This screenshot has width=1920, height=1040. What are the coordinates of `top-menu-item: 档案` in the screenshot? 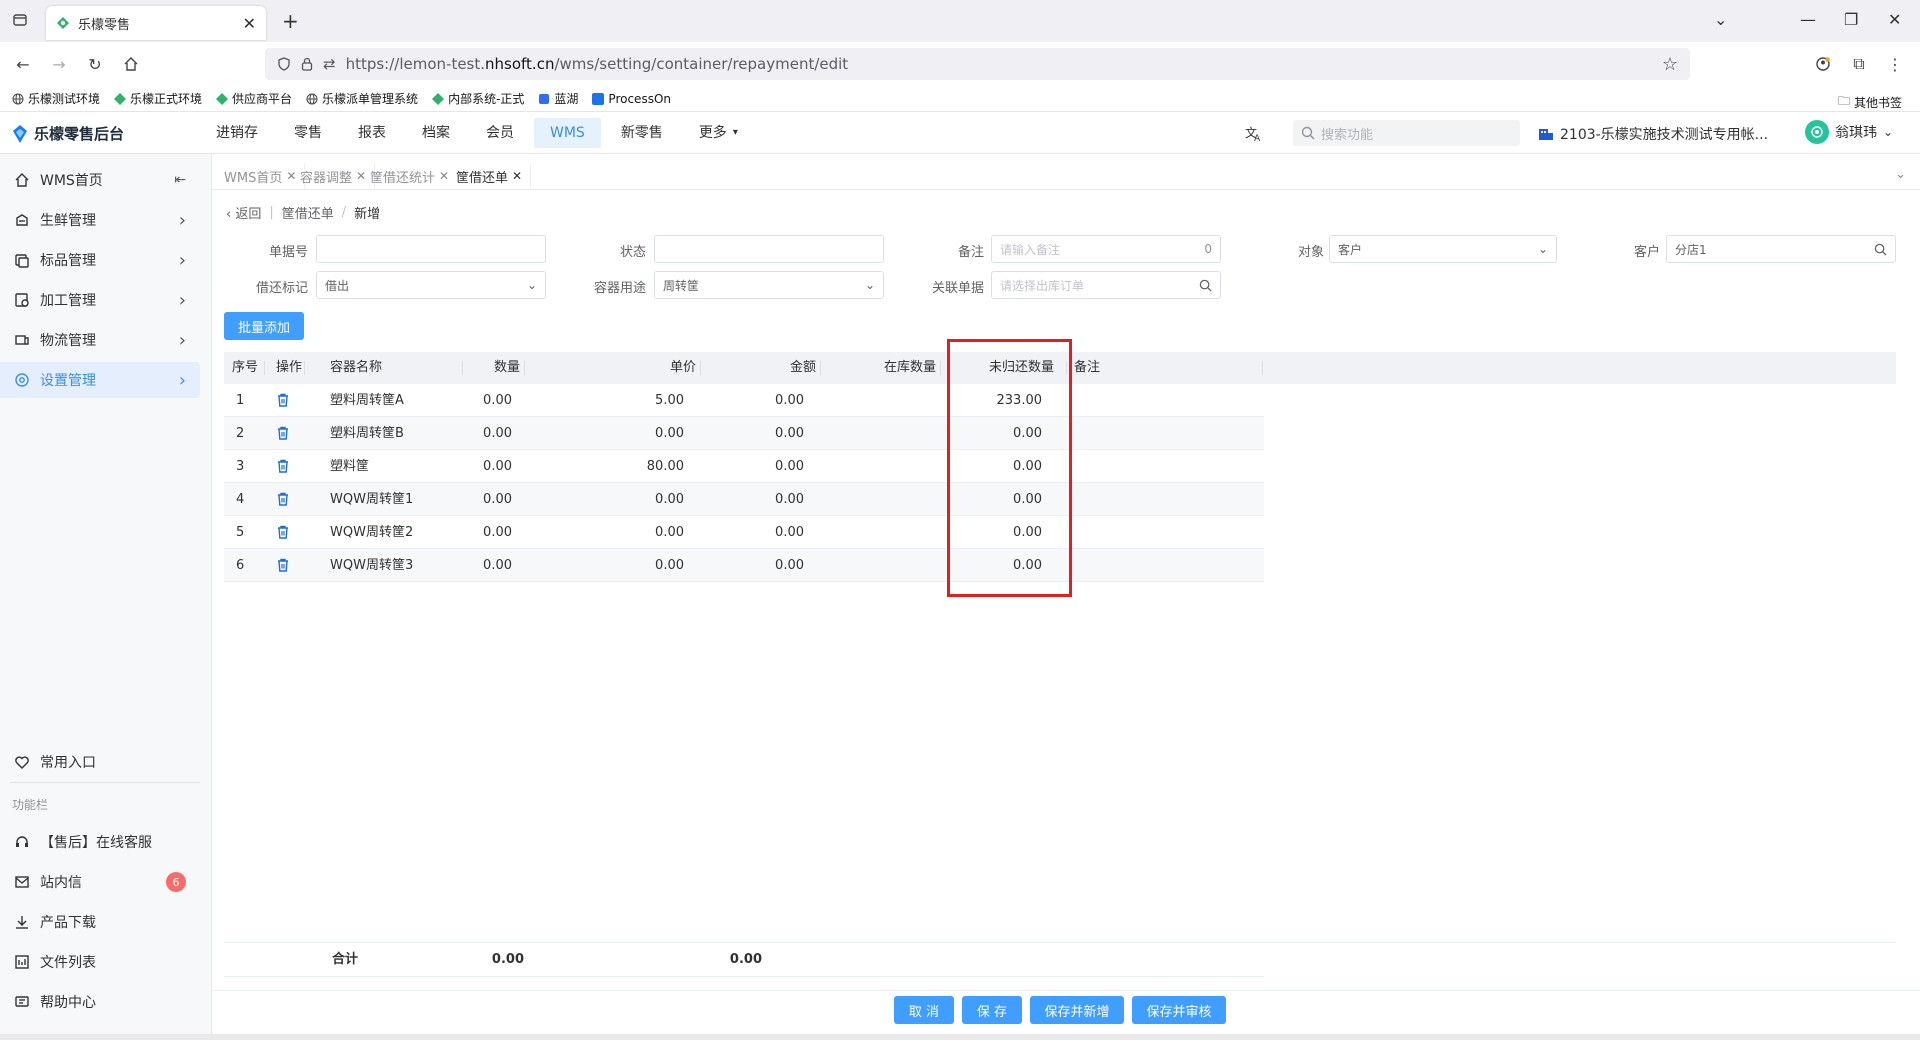 It's located at (436, 133).